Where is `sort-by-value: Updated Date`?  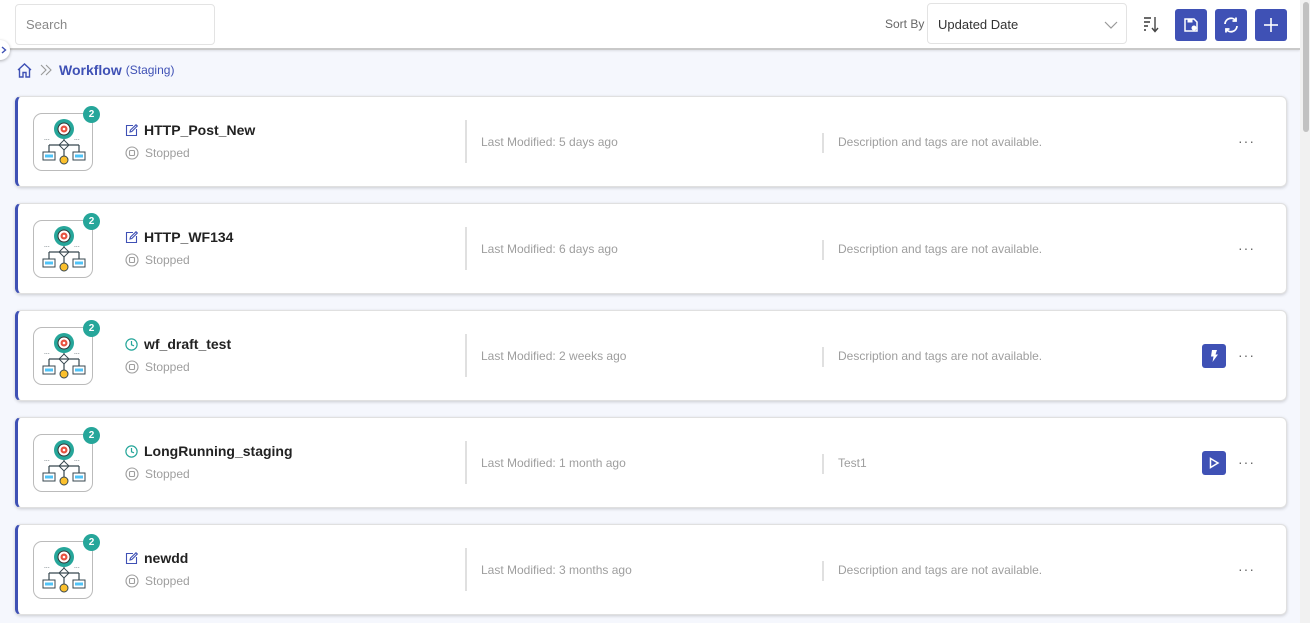
sort-by-value: Updated Date is located at coordinates (978, 24).